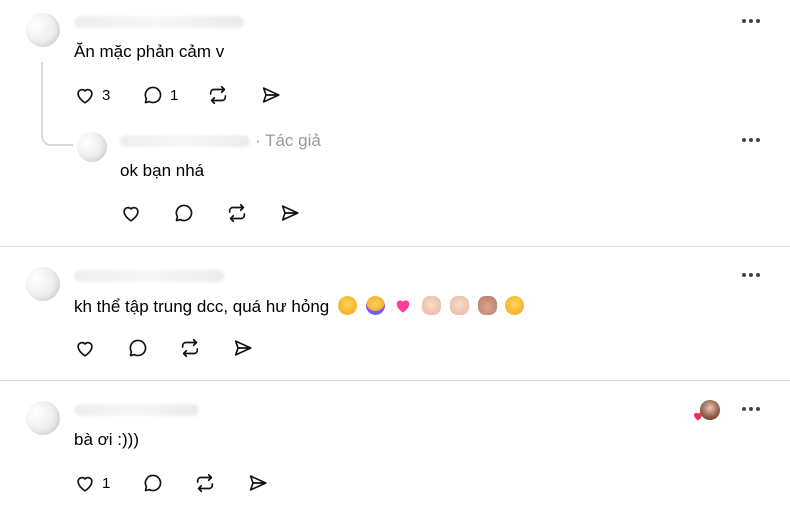 Image resolution: width=790 pixels, height=506 pixels. I want to click on reply-count: 1, so click(174, 95).